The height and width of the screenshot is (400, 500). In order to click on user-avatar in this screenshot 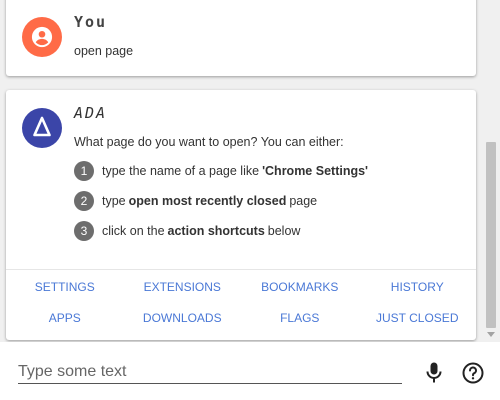, I will do `click(42, 37)`.